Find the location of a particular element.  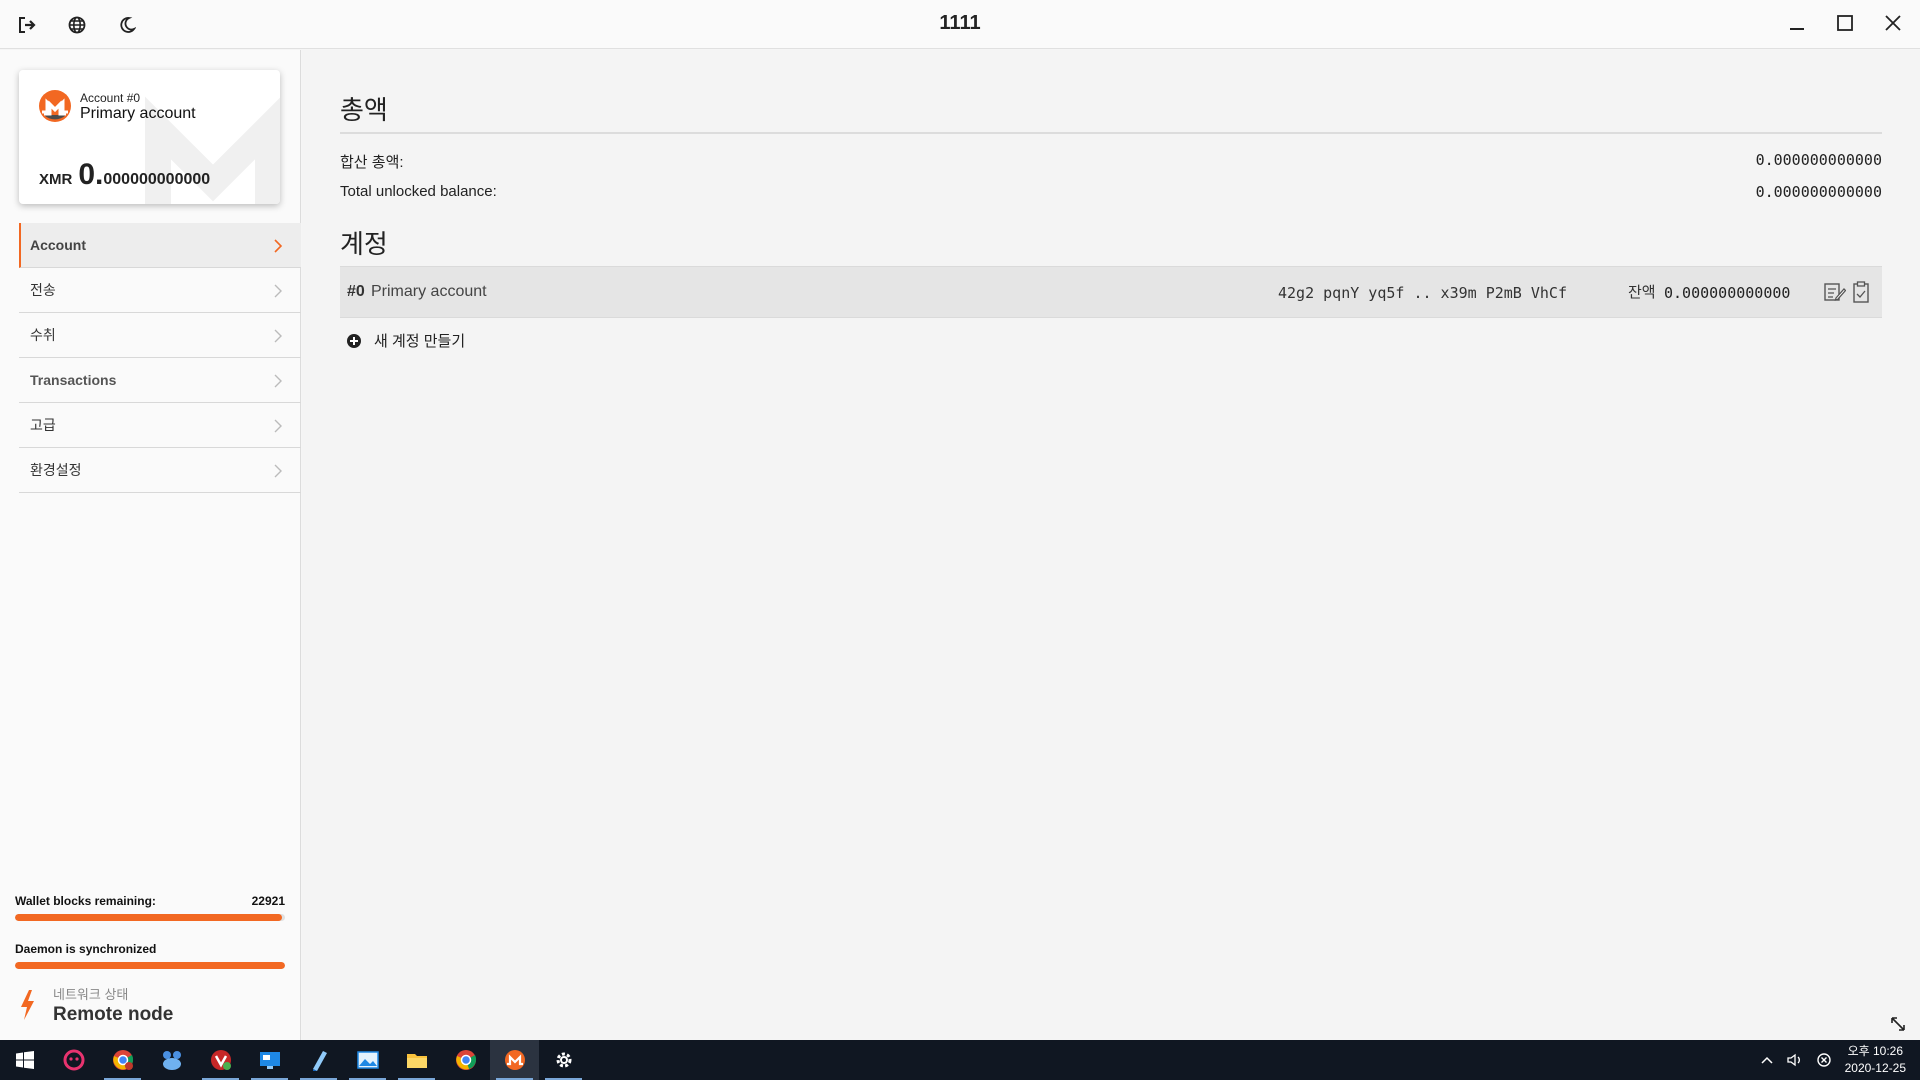

balance-integer: 0. is located at coordinates (91, 174).